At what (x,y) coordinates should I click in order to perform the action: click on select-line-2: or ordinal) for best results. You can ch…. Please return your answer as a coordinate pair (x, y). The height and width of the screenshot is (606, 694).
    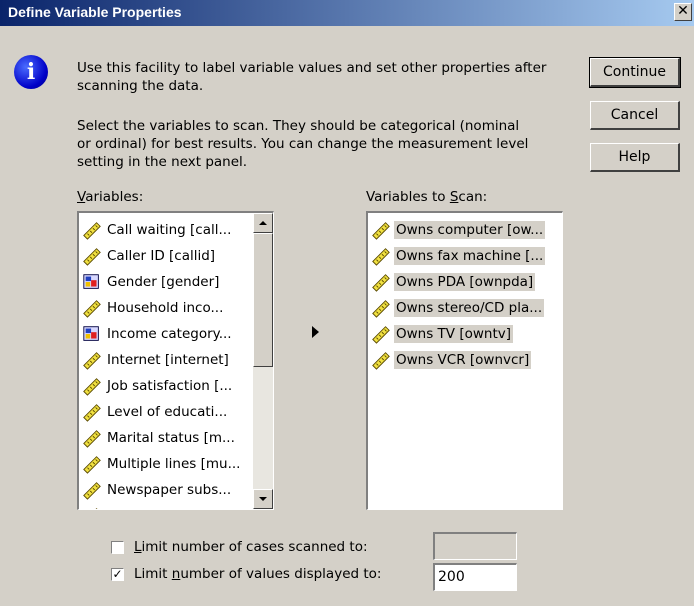
    Looking at the image, I should click on (303, 144).